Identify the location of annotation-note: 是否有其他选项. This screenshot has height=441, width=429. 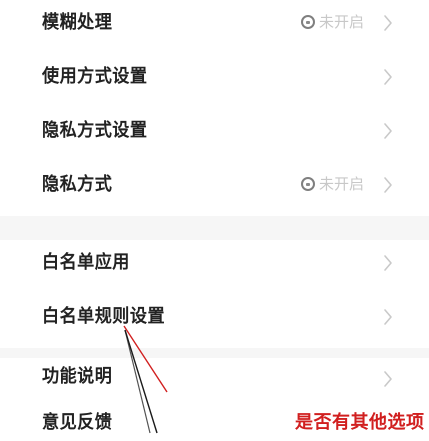
(360, 422).